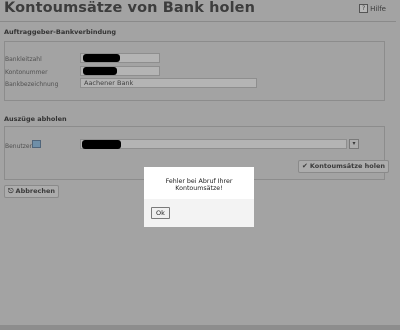 The width and height of the screenshot is (400, 330). I want to click on error-dialog: Fehler bei Abruf Ihrer Kontoumsätze! Ok, so click(199, 197).